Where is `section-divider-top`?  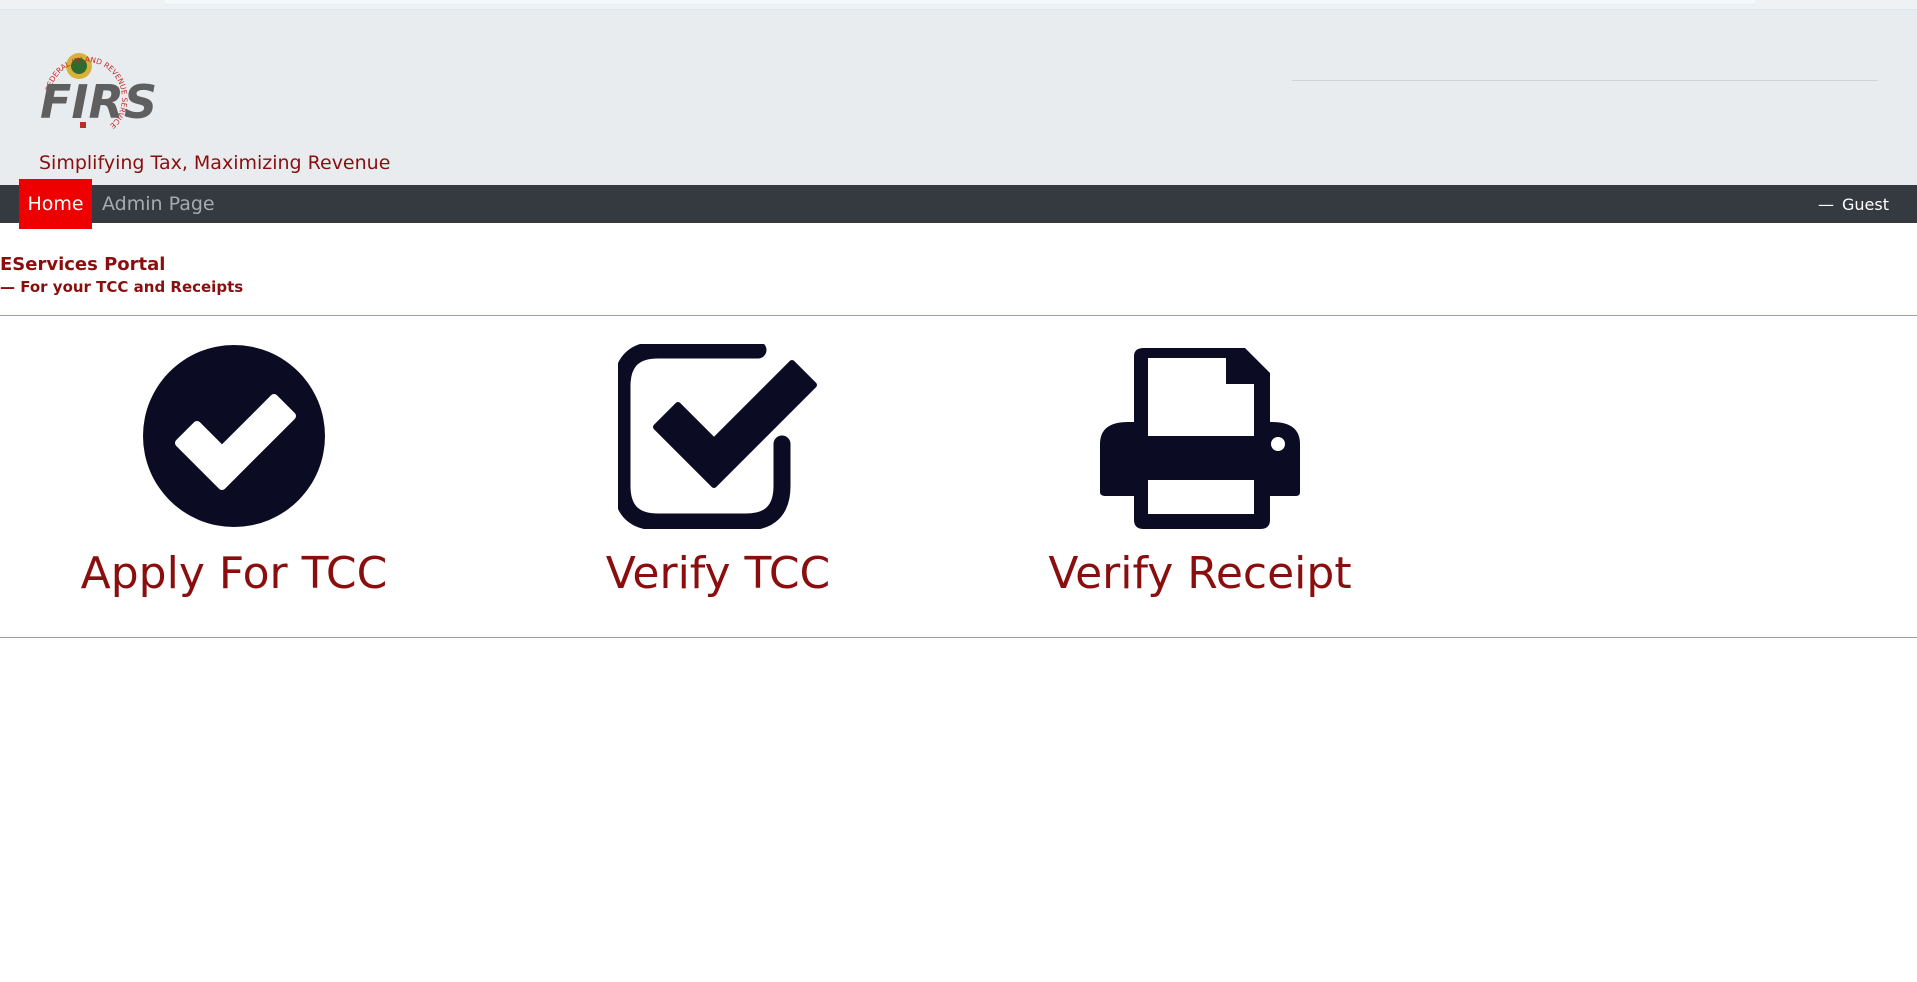
section-divider-top is located at coordinates (958, 315).